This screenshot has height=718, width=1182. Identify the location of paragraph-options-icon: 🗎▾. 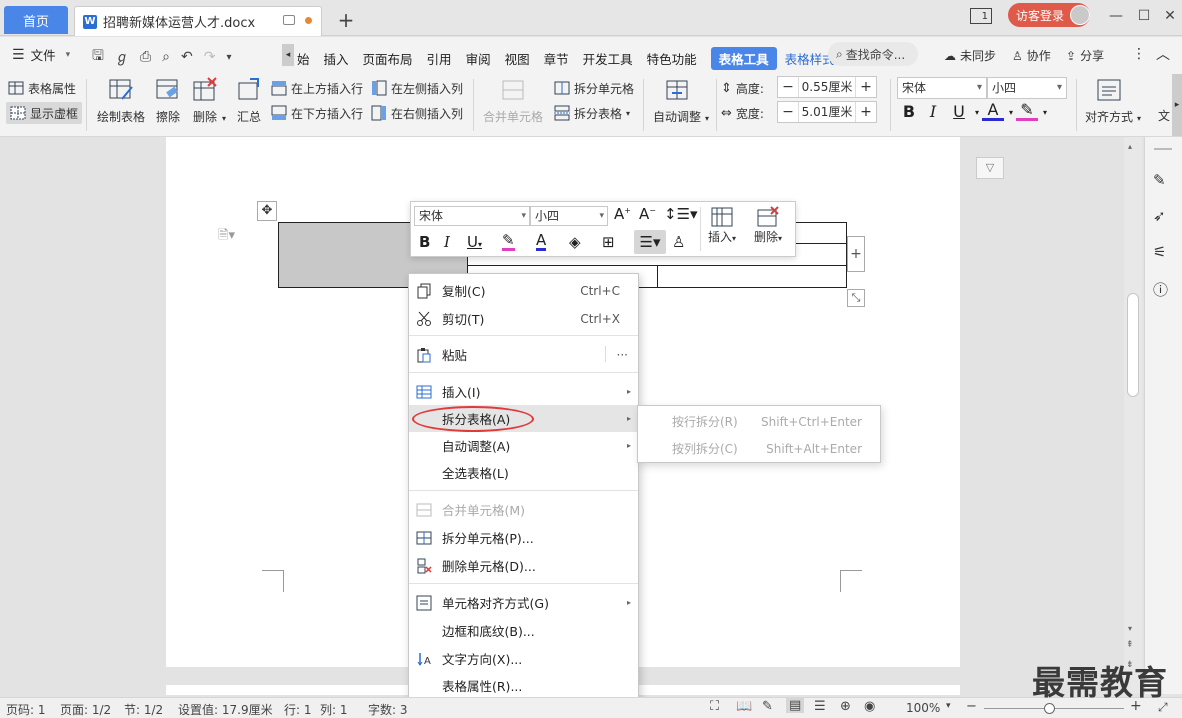
(226, 237).